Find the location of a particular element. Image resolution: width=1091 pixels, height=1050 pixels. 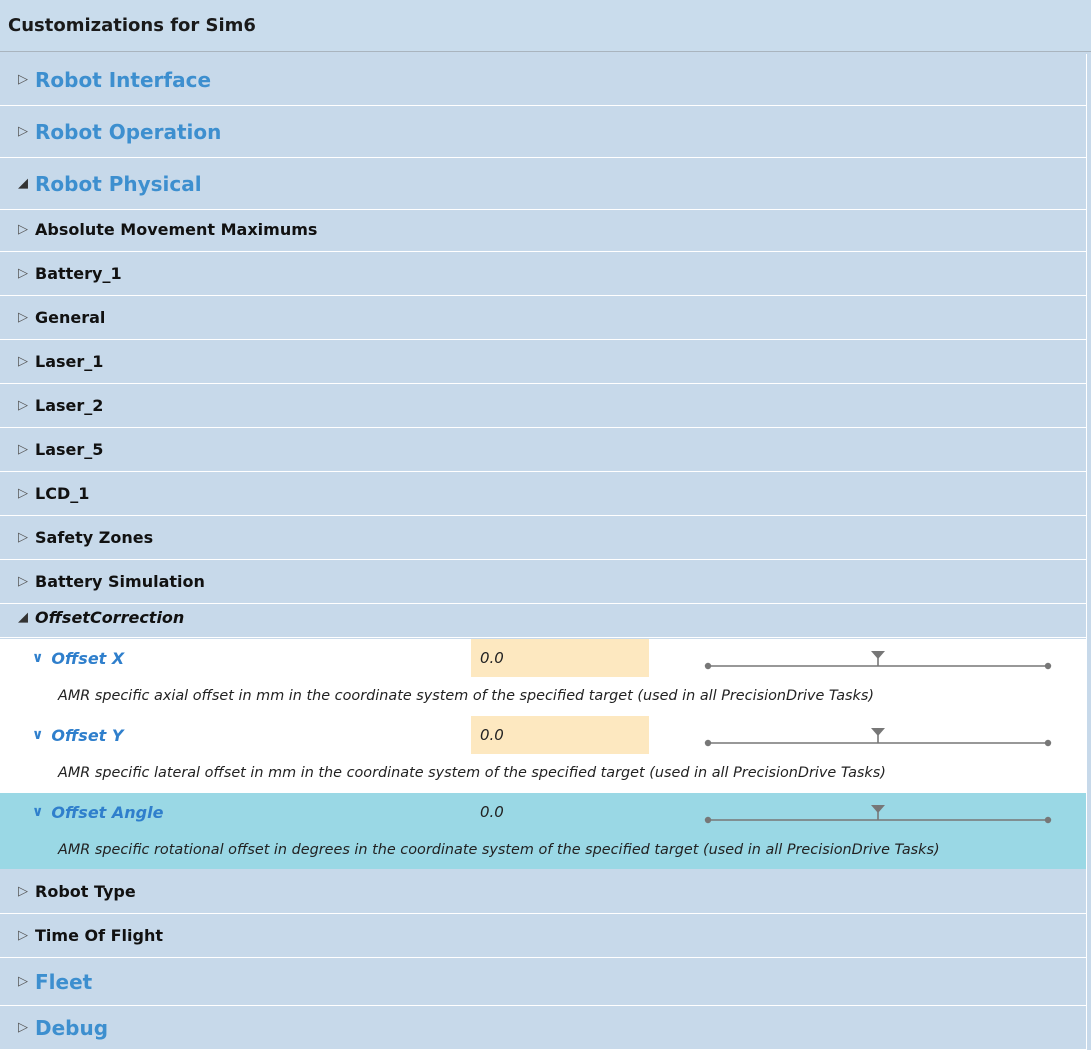

group-laser-5: ▷ Laser_5 is located at coordinates (543, 450).